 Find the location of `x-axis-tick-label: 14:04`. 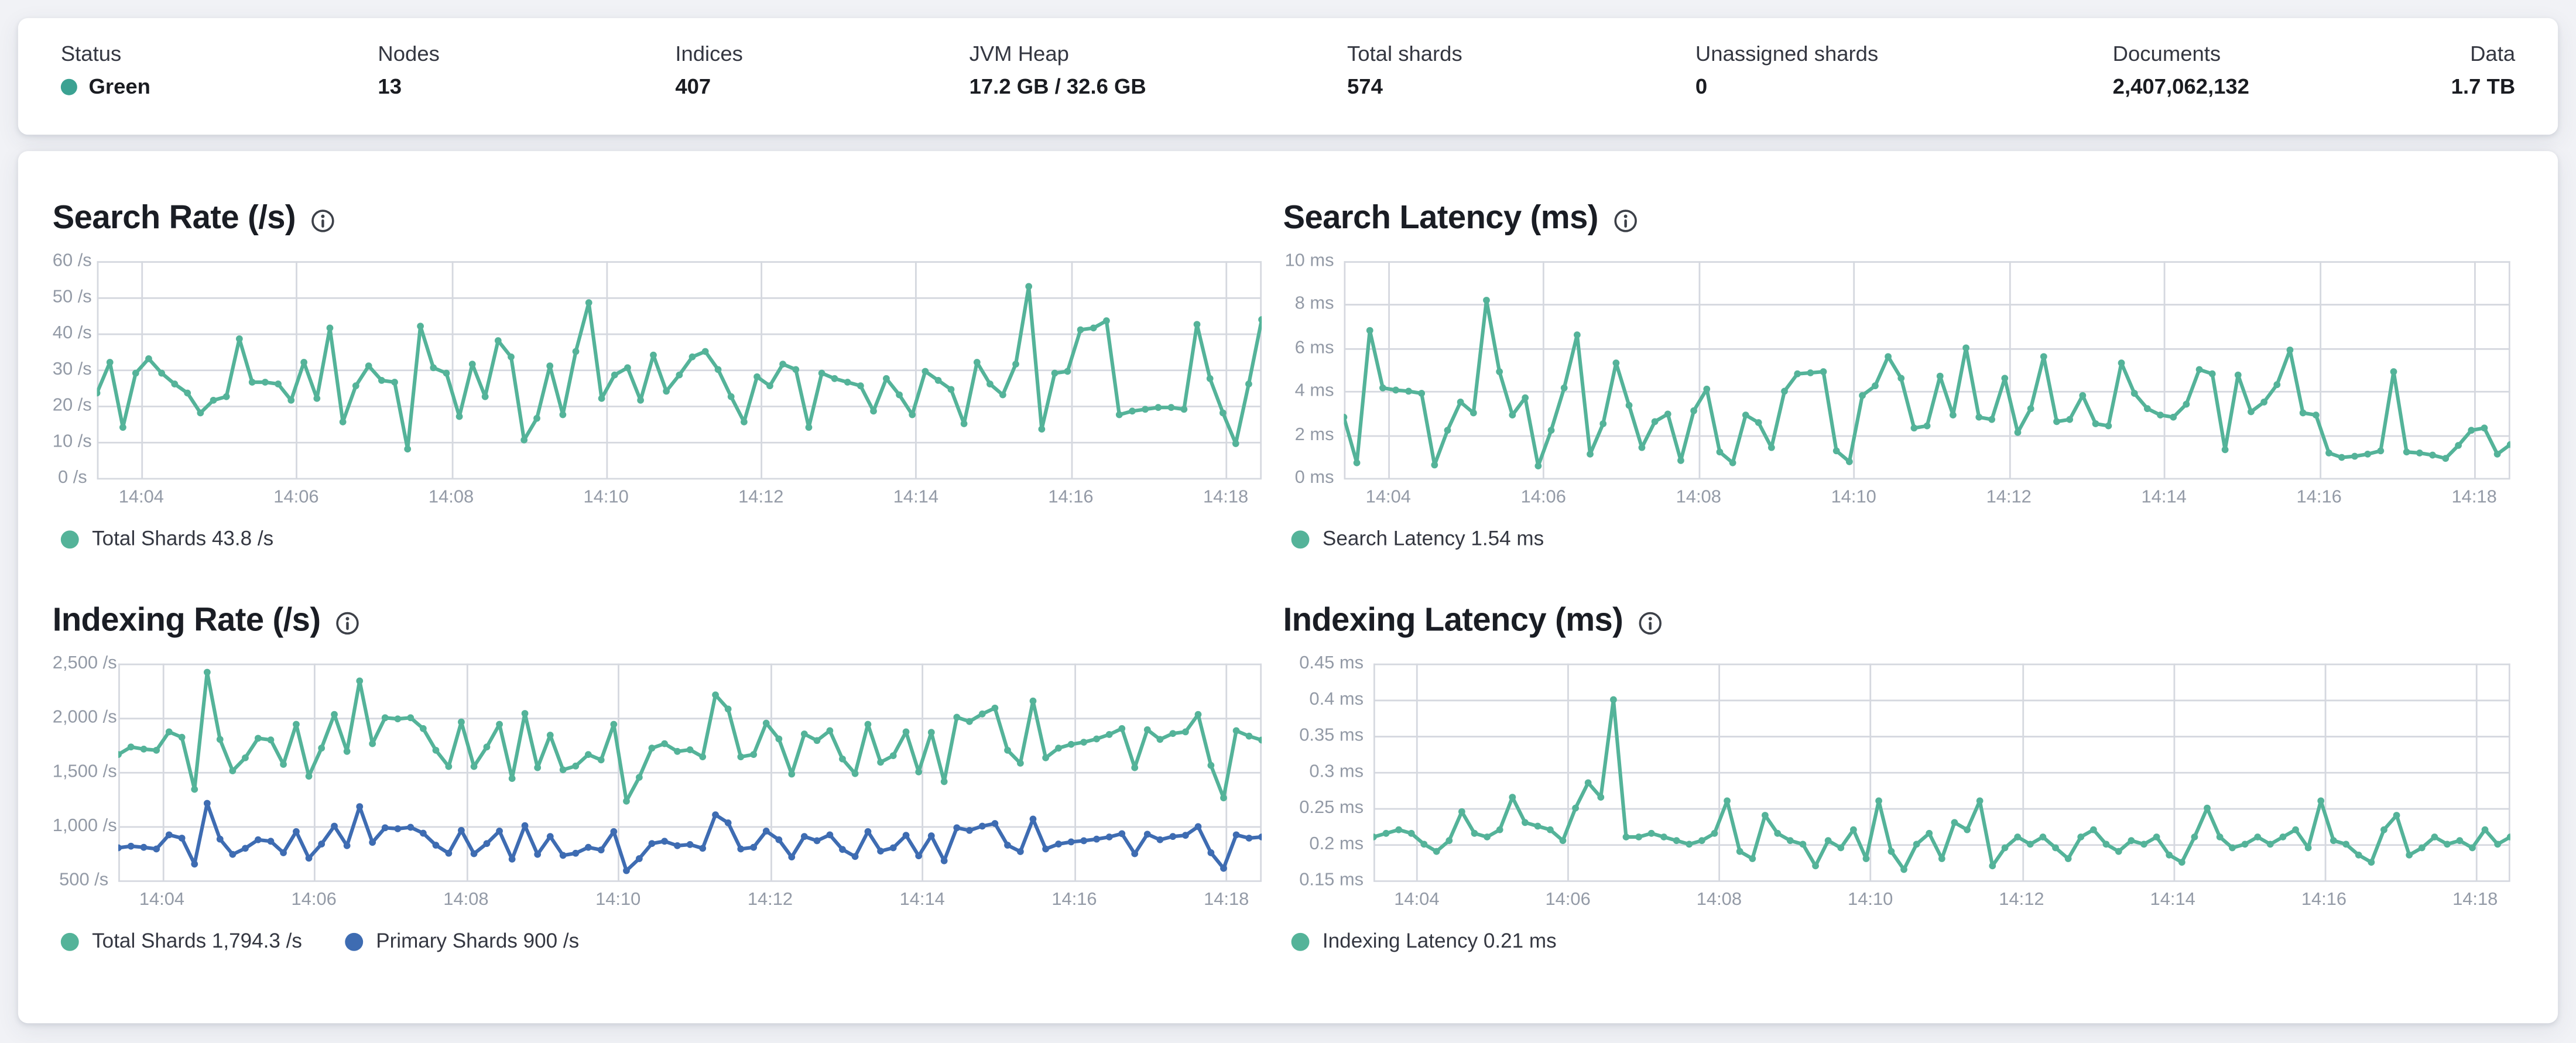

x-axis-tick-label: 14:04 is located at coordinates (162, 900).